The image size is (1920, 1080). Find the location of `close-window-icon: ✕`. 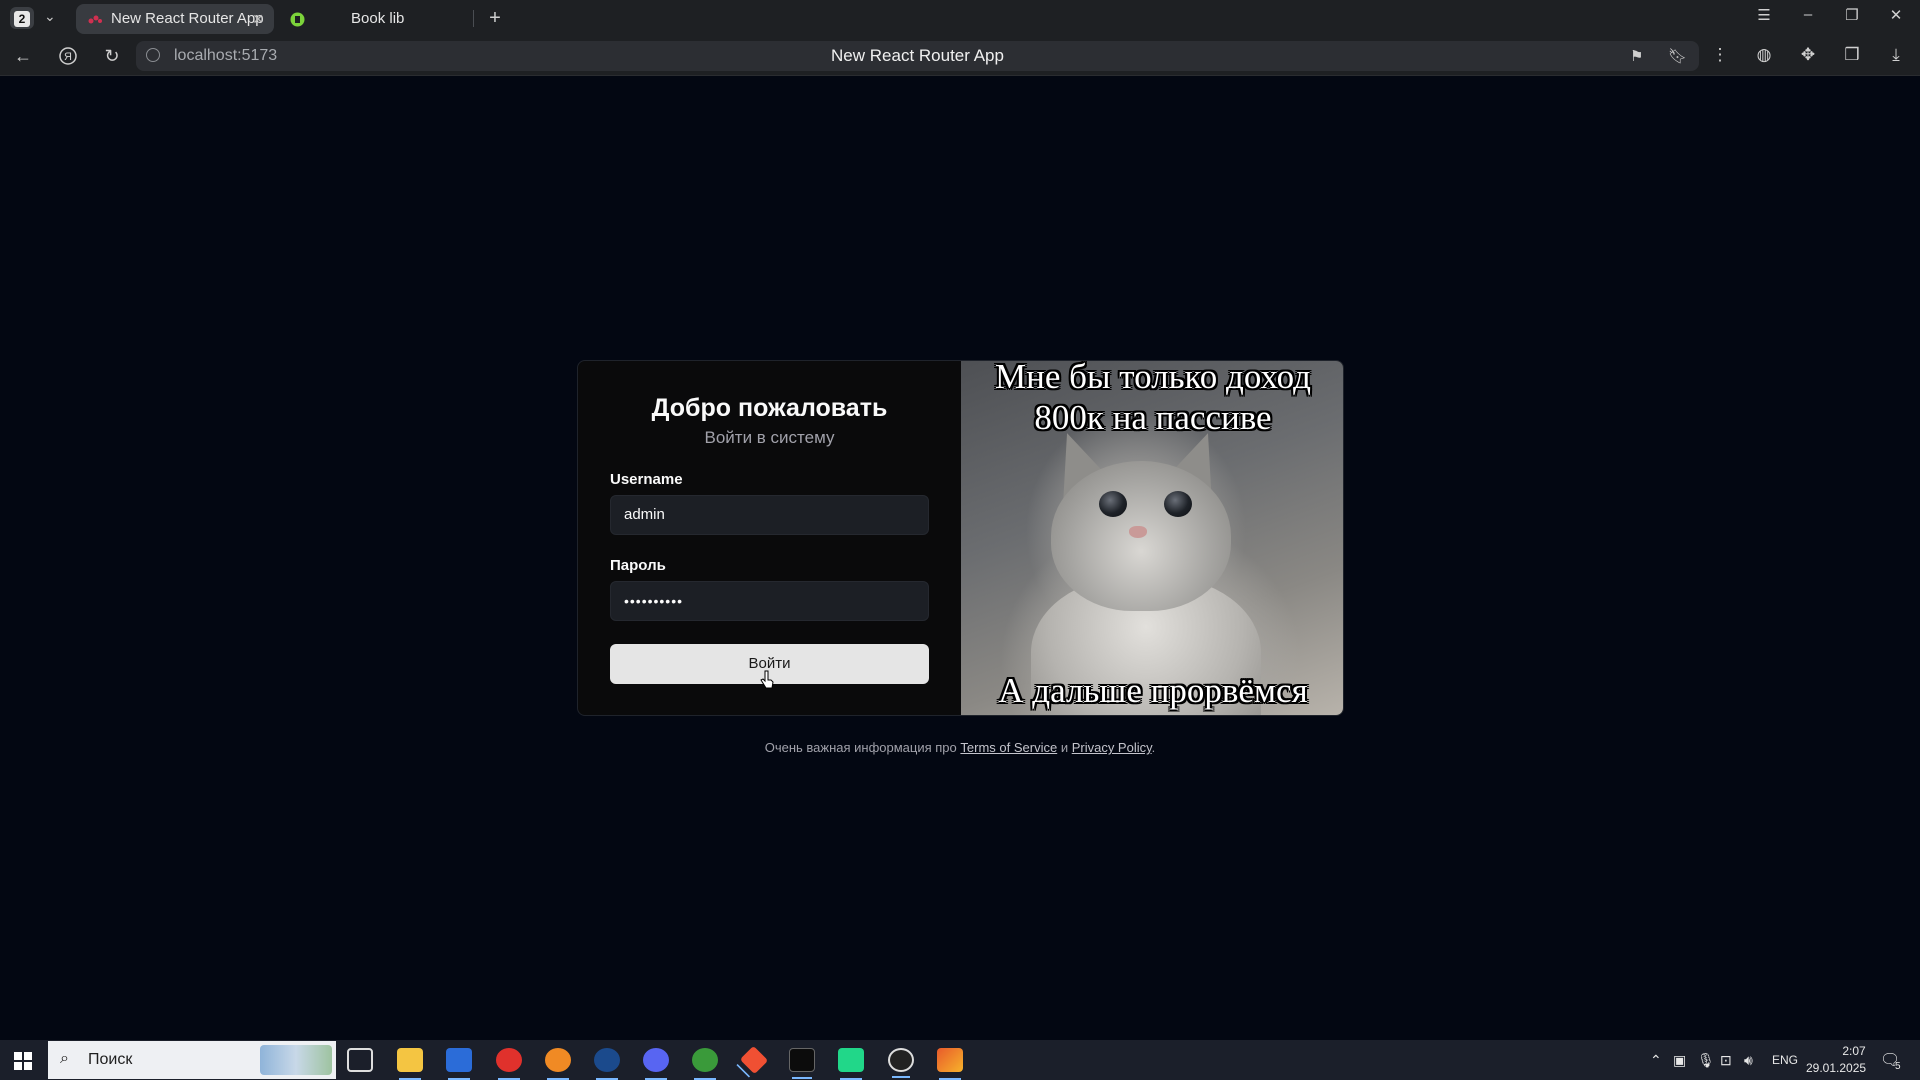

close-window-icon: ✕ is located at coordinates (1896, 15).